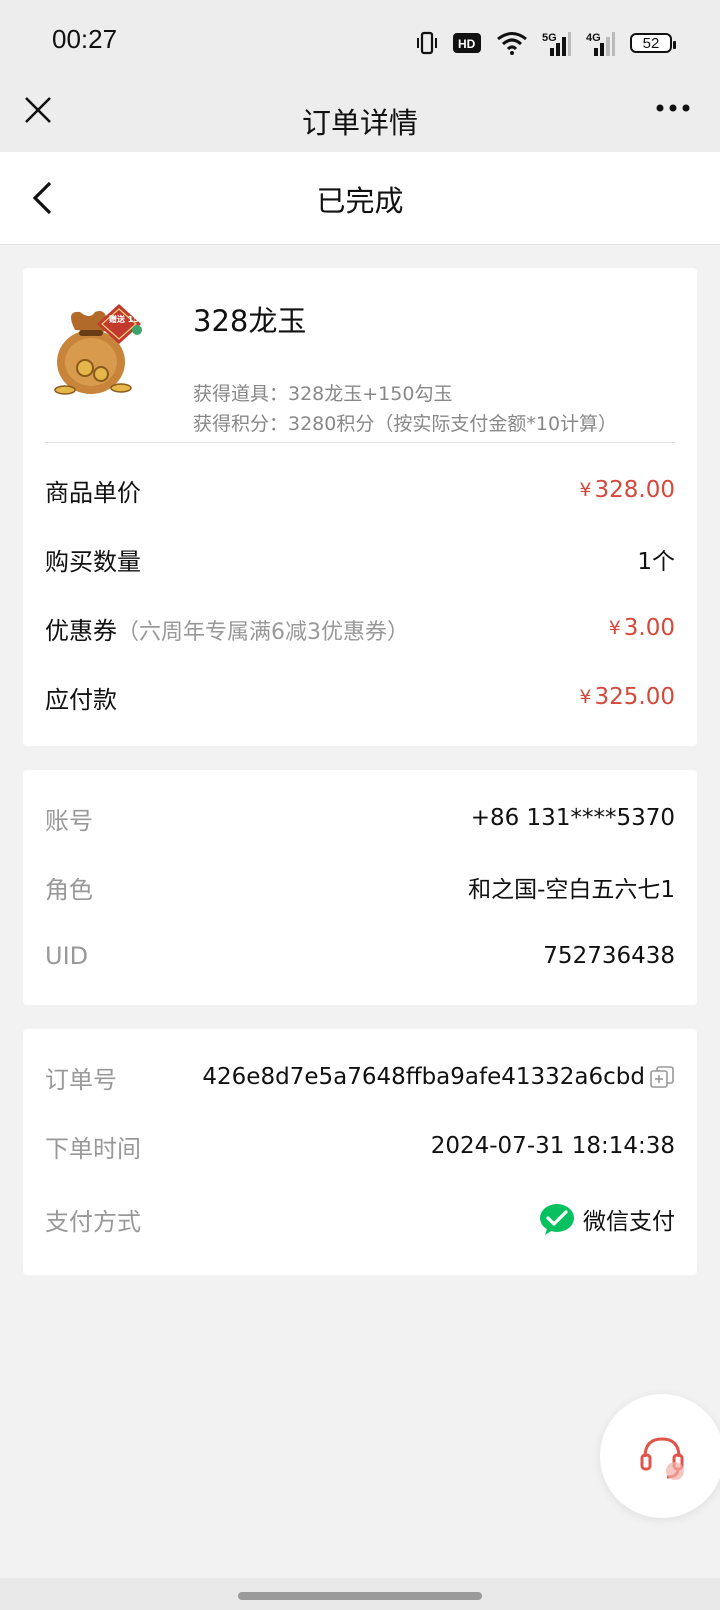 This screenshot has height=1610, width=720. I want to click on unit-price-value: ¥ 328.00, so click(627, 490).